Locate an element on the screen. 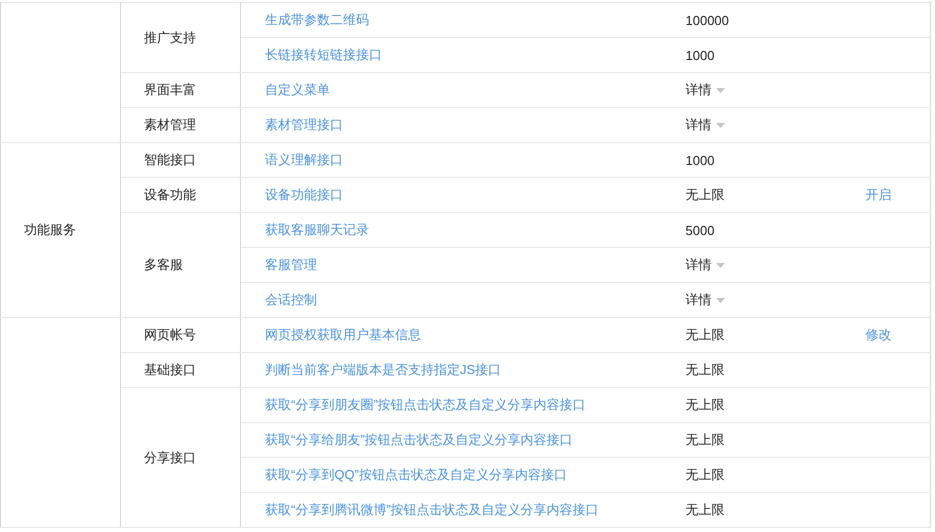  subcategory-label: 分享接口 is located at coordinates (170, 457).